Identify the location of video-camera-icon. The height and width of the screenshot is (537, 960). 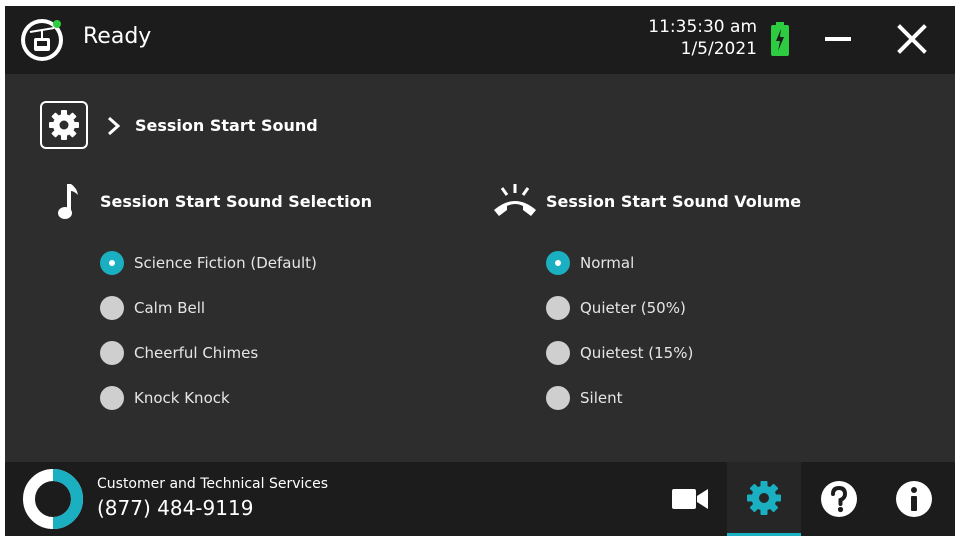
(690, 499).